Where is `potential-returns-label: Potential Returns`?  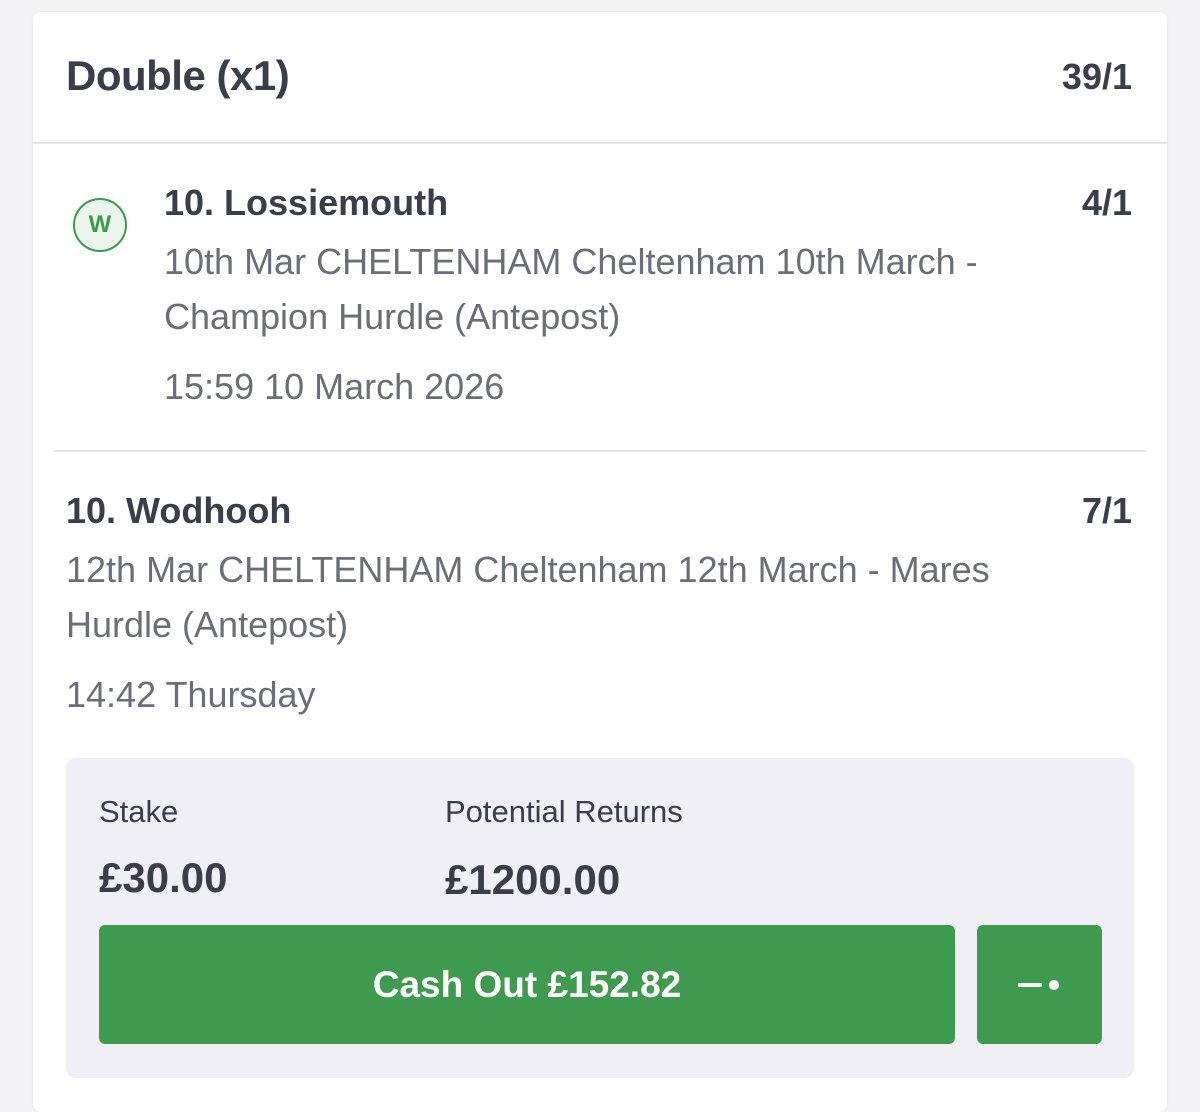 potential-returns-label: Potential Returns is located at coordinates (564, 811).